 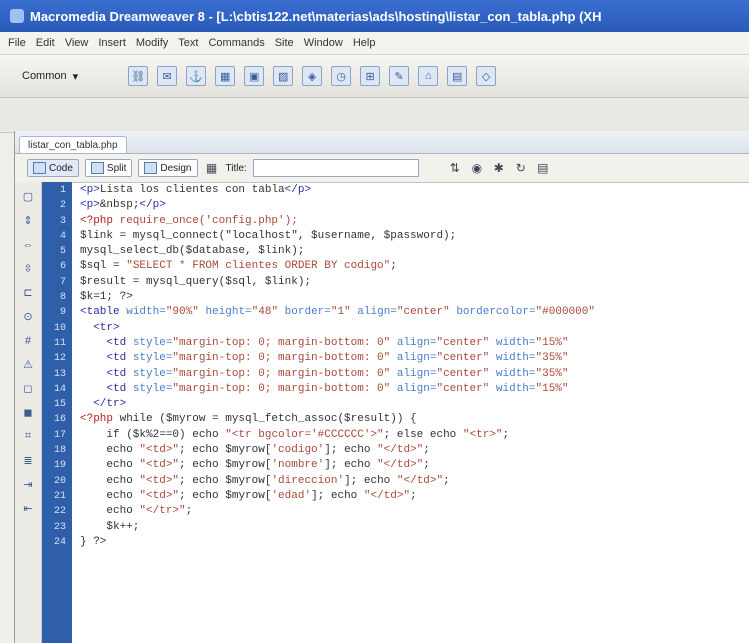 I want to click on code-line: $result = mysql_query($sql, $link);, so click(x=414, y=282).